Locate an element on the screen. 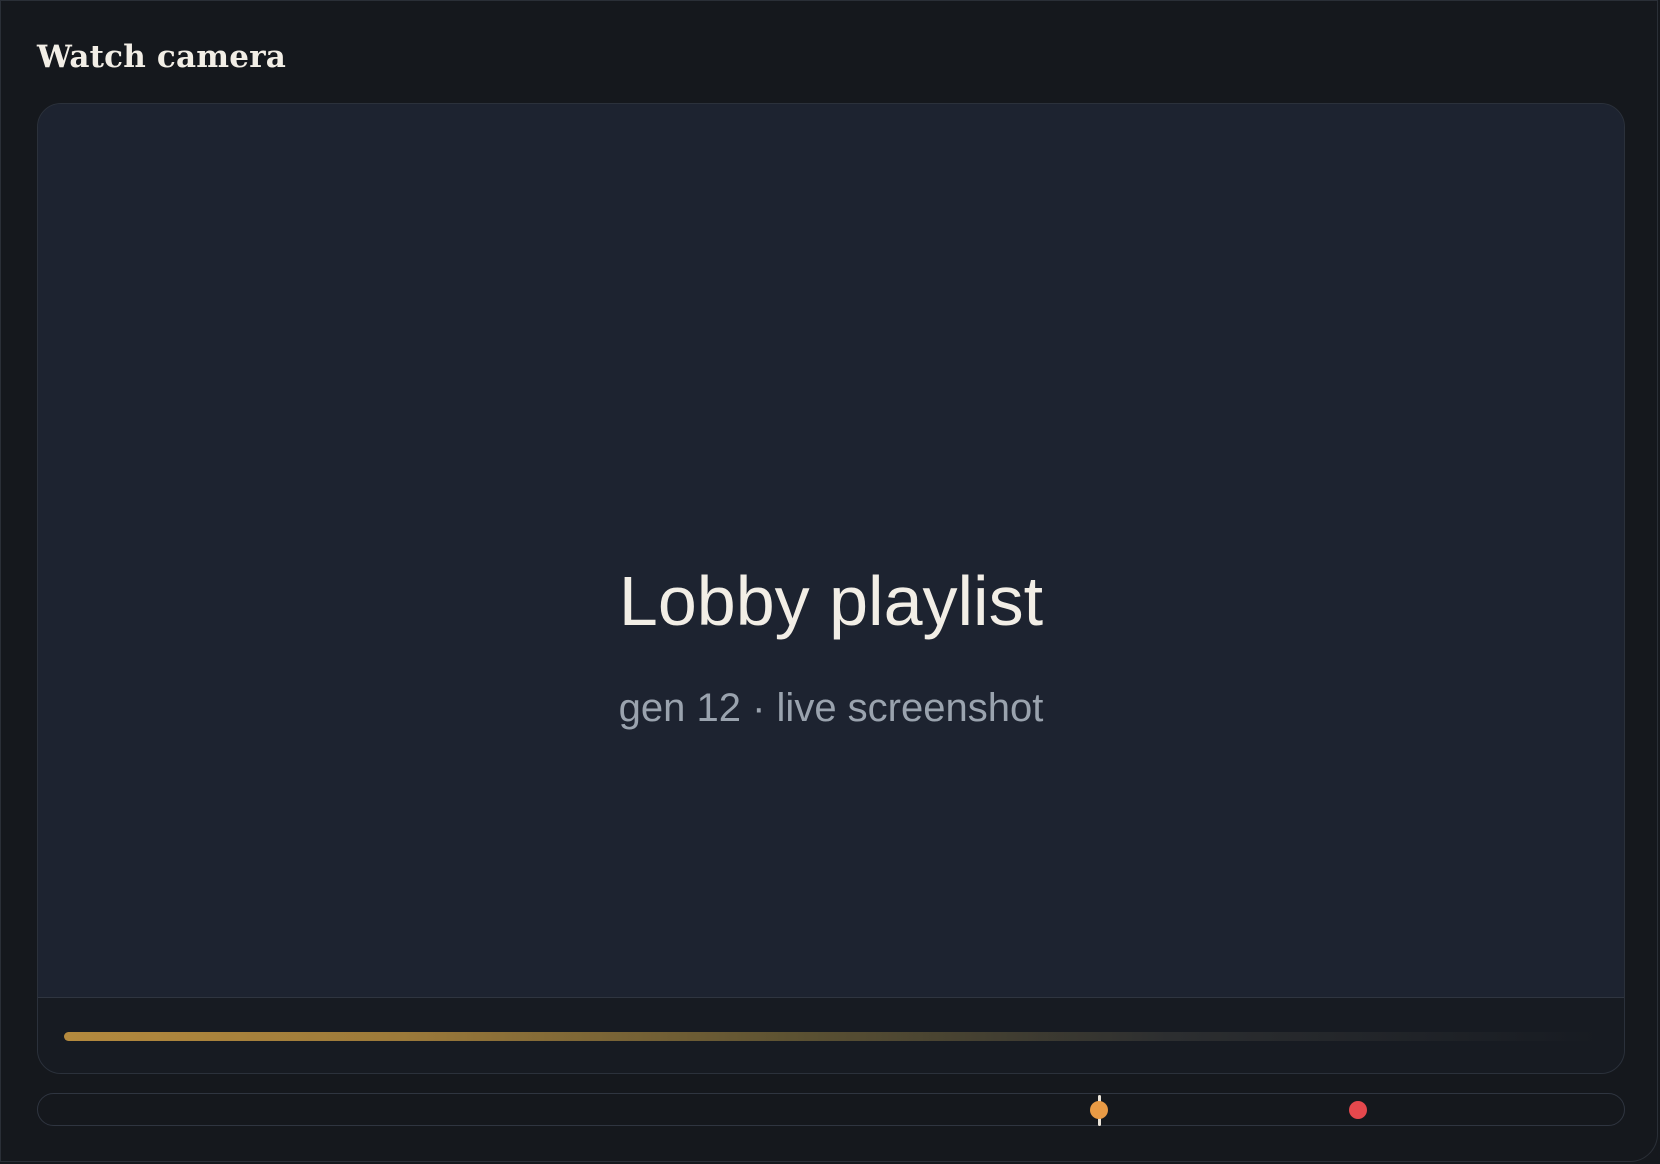  current-position-marker is located at coordinates (1099, 1110).